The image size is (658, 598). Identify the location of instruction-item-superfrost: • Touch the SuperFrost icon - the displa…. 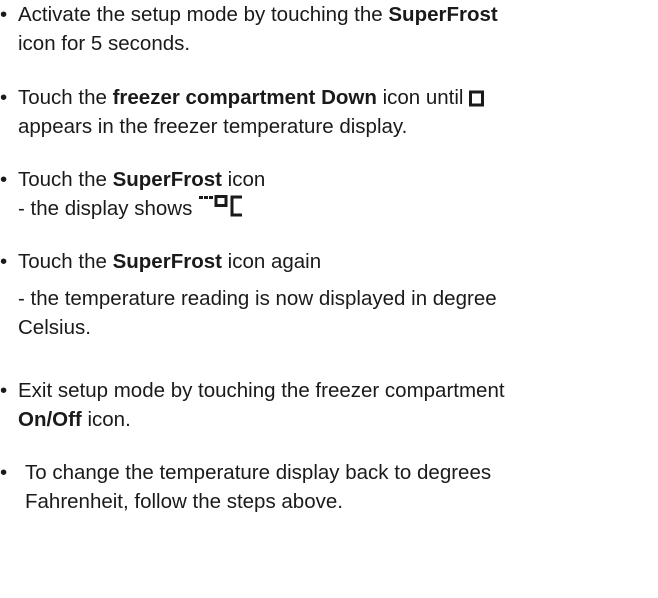
(327, 194).